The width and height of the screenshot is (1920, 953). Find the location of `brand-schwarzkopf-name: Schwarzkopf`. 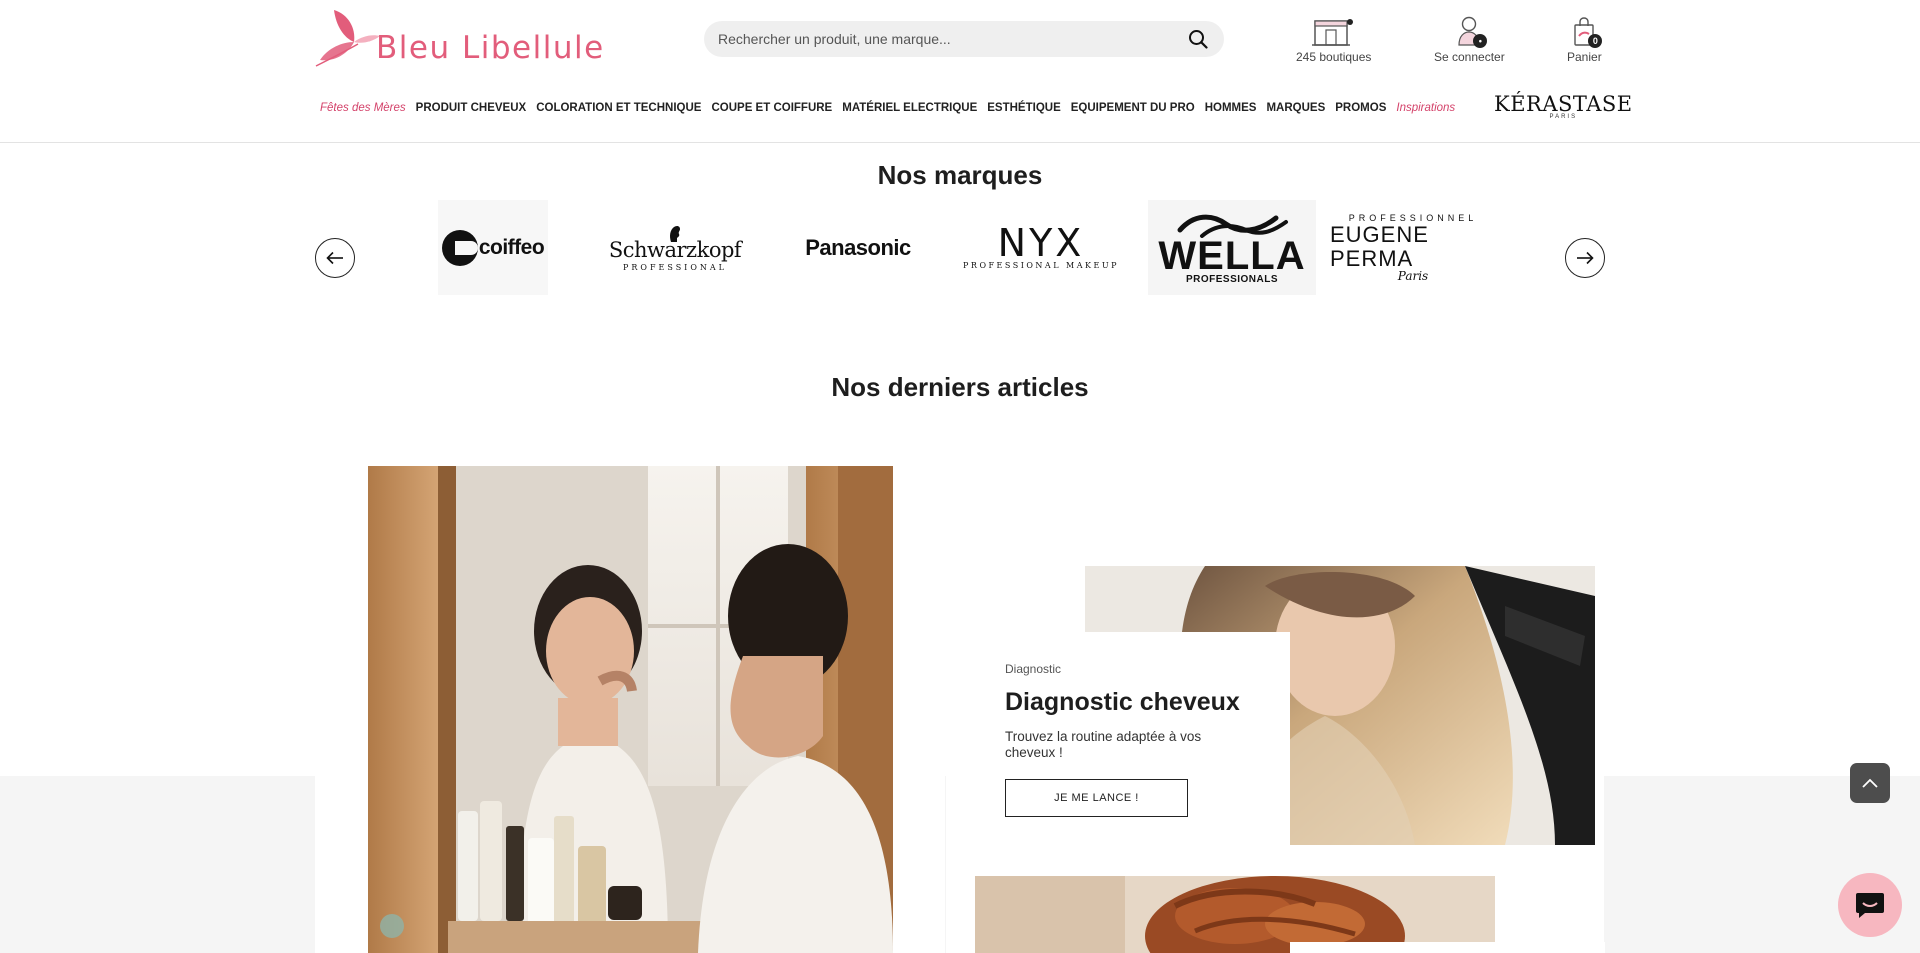

brand-schwarzkopf-name: Schwarzkopf is located at coordinates (675, 249).